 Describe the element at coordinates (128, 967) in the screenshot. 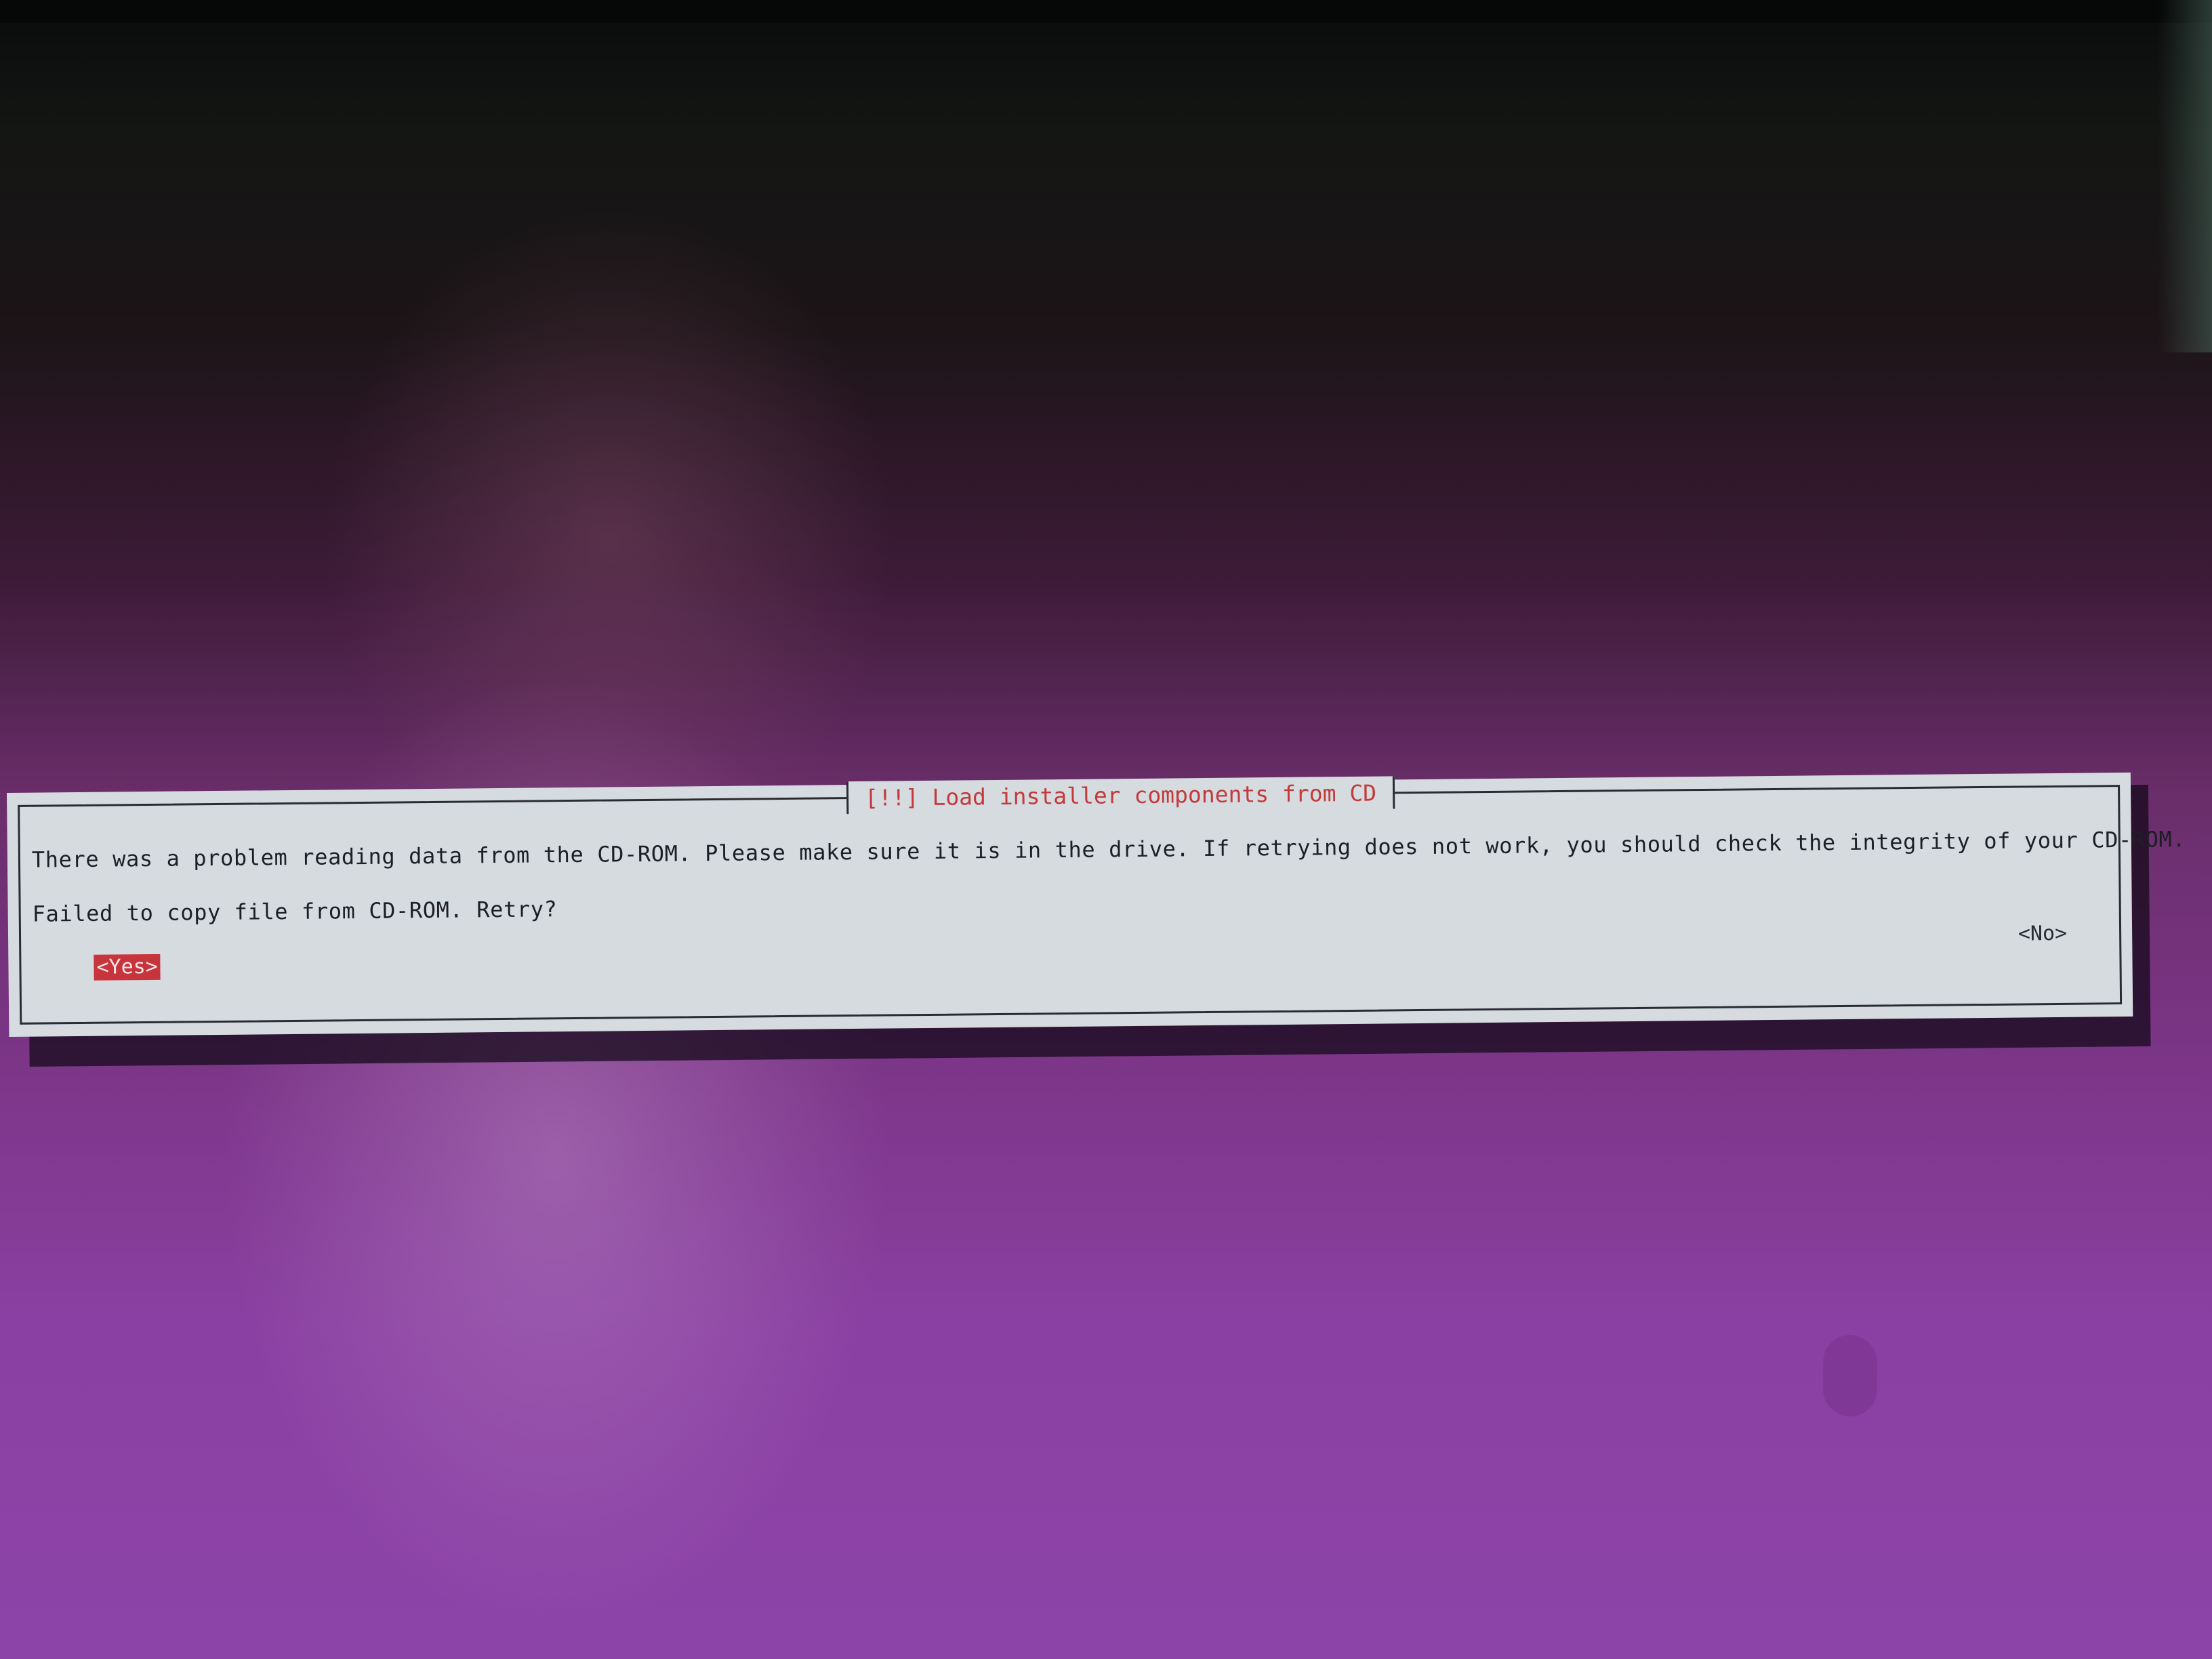

I see `yes-button: <Yes>` at that location.